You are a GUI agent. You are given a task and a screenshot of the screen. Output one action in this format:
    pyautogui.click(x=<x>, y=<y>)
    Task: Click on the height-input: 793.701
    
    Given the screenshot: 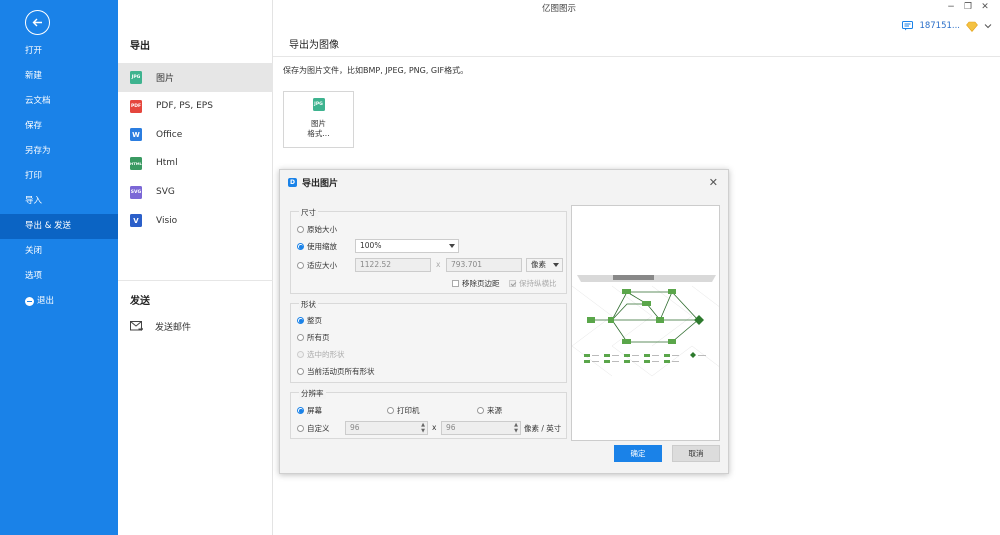 What is the action you would take?
    pyautogui.click(x=484, y=265)
    